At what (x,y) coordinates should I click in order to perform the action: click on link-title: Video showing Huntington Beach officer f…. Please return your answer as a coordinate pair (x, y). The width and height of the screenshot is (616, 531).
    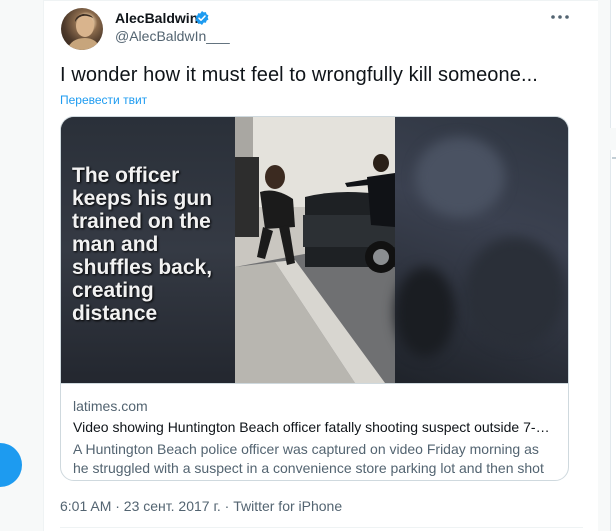
    Looking at the image, I should click on (314, 427).